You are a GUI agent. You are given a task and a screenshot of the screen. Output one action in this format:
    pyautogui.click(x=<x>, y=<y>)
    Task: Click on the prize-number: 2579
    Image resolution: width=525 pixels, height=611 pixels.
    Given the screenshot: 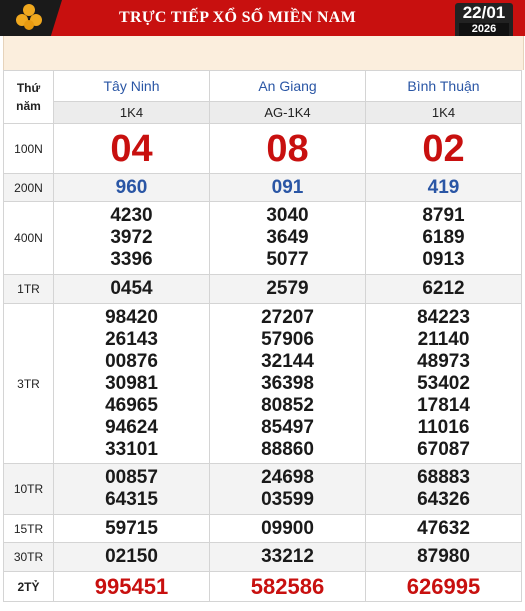 What is the action you would take?
    pyautogui.click(x=287, y=289)
    